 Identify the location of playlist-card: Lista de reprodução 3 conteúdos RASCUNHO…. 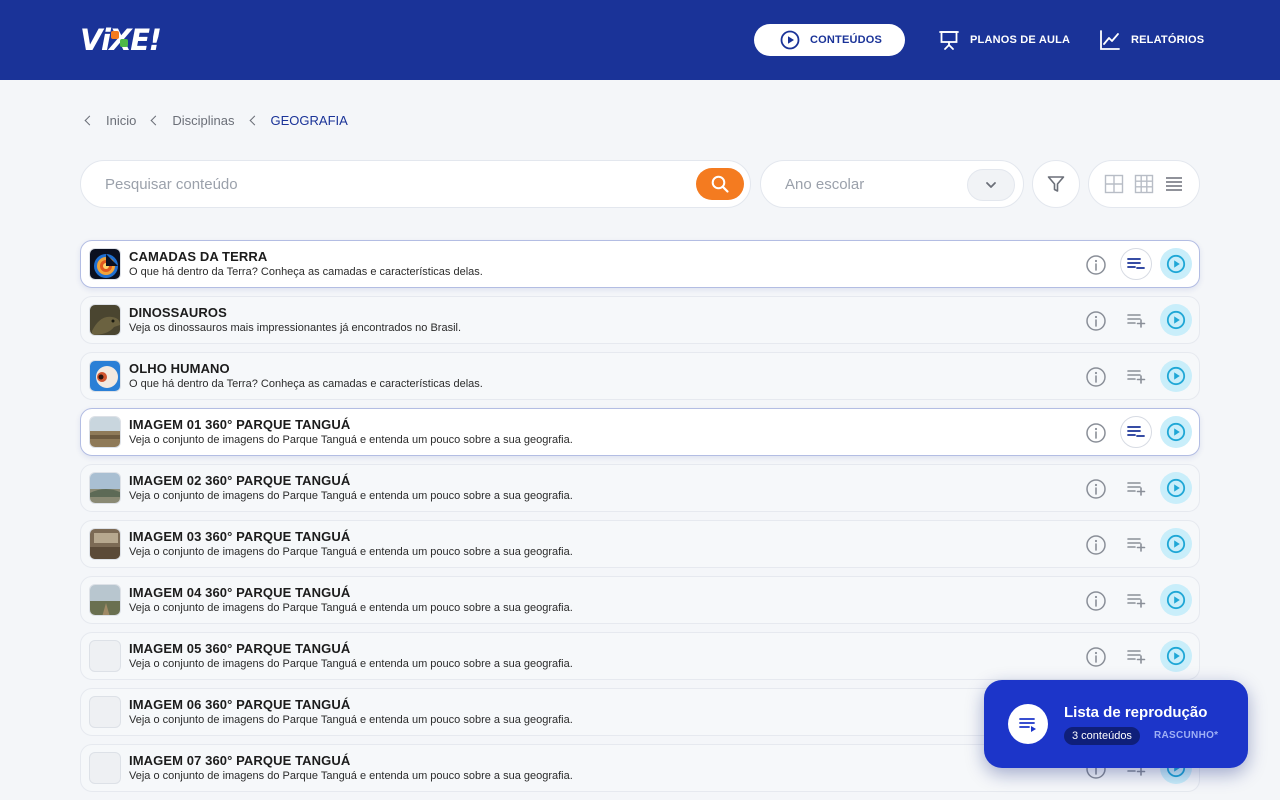
(1116, 724).